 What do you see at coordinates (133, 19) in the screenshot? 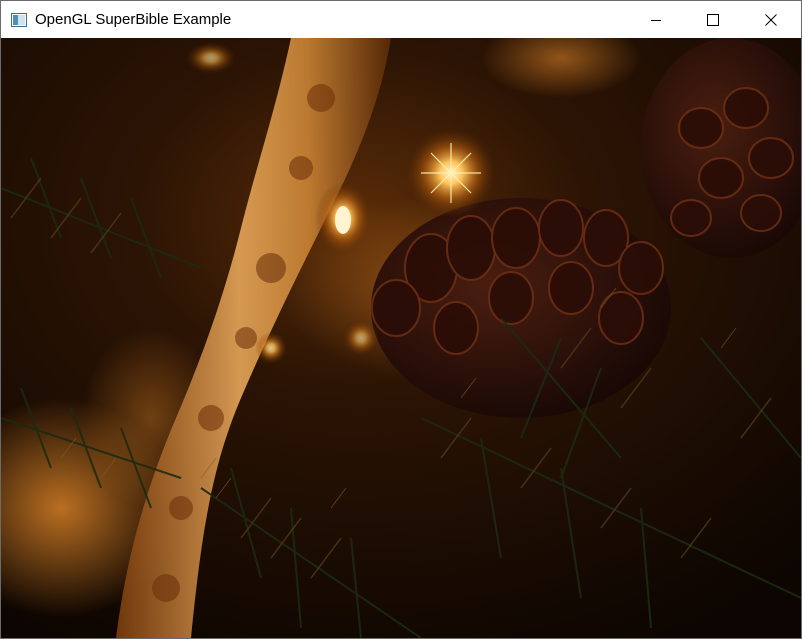
I see `window-title: OpenGL SuperBible Example` at bounding box center [133, 19].